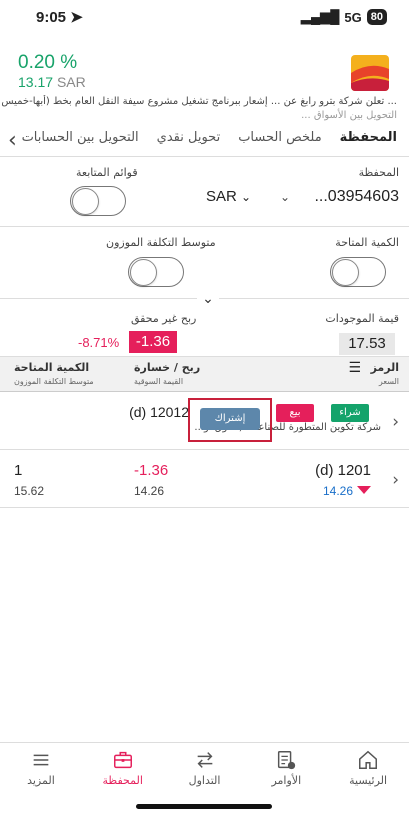  I want to click on status-bar: 9:05 ➤ ▂▄▆█ 5G 80, so click(204, 17).